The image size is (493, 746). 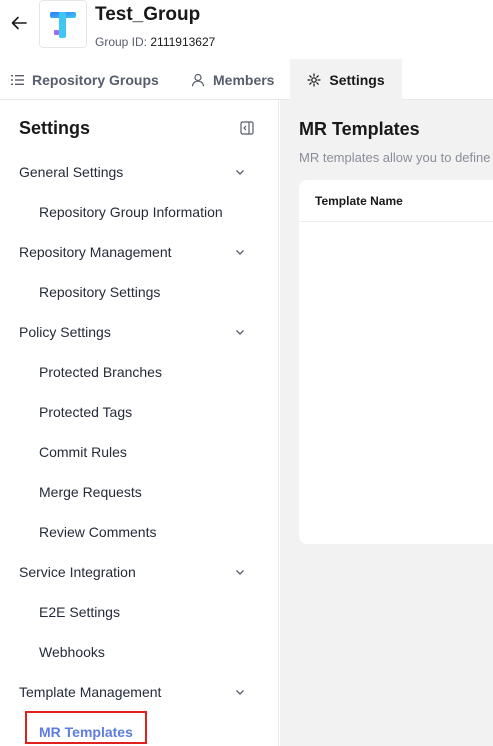 I want to click on sidebar-item-repository-group-information: Repository Group Information, so click(x=139, y=212).